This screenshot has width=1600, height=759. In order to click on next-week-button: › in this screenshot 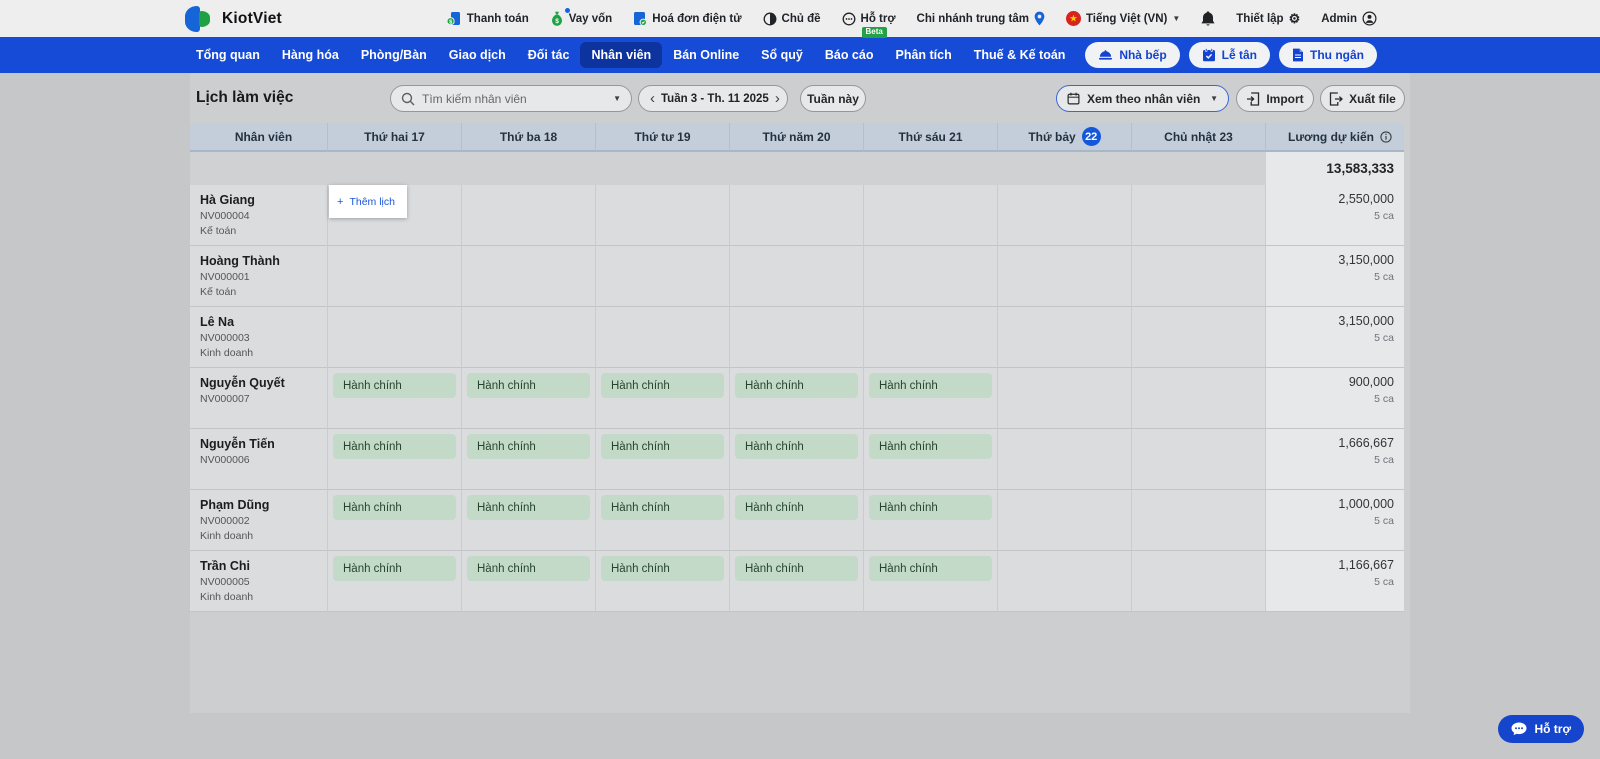, I will do `click(777, 98)`.